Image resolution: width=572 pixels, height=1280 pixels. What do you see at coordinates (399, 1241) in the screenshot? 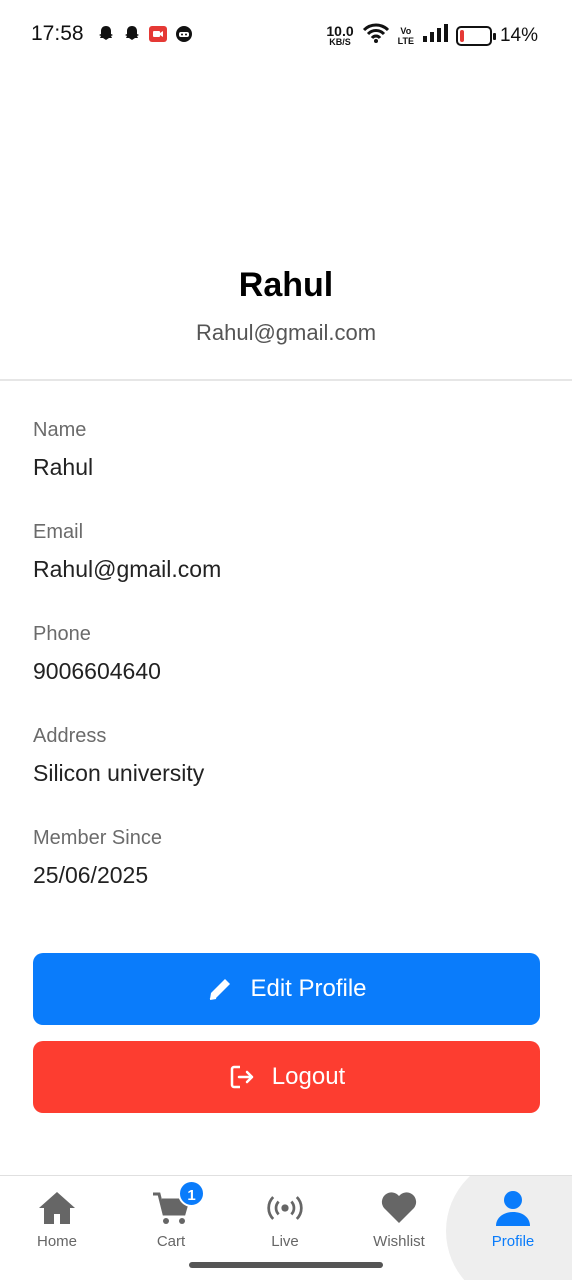
I see `nav-label: Wishlist` at bounding box center [399, 1241].